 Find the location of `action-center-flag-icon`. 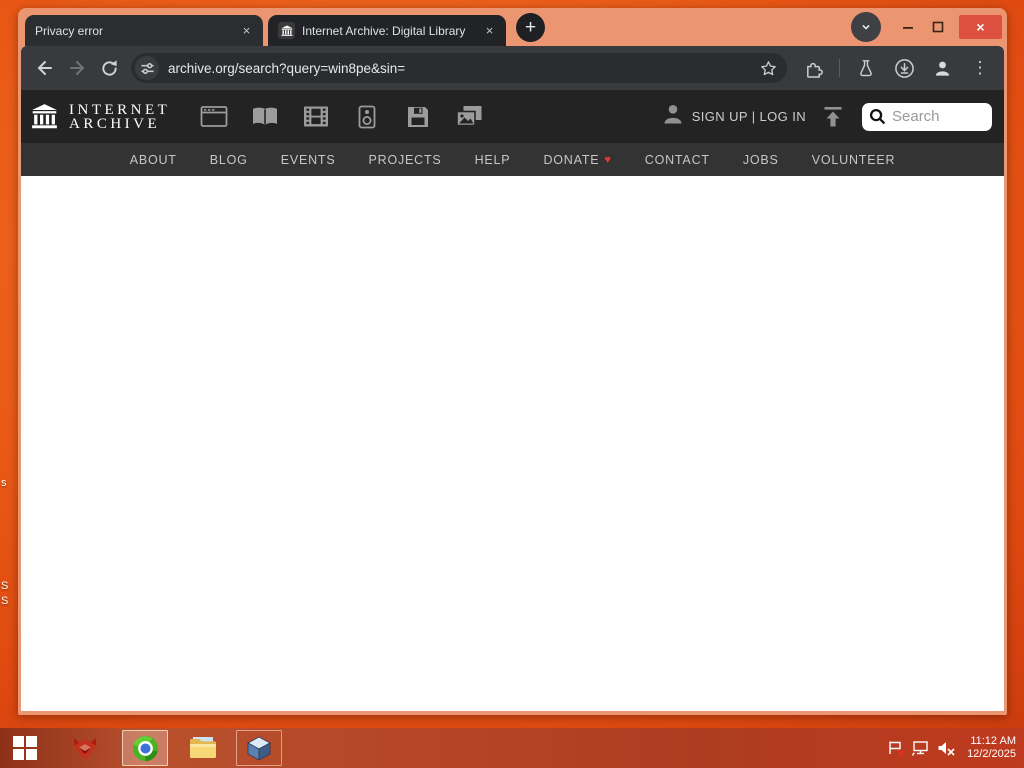

action-center-flag-icon is located at coordinates (895, 748).